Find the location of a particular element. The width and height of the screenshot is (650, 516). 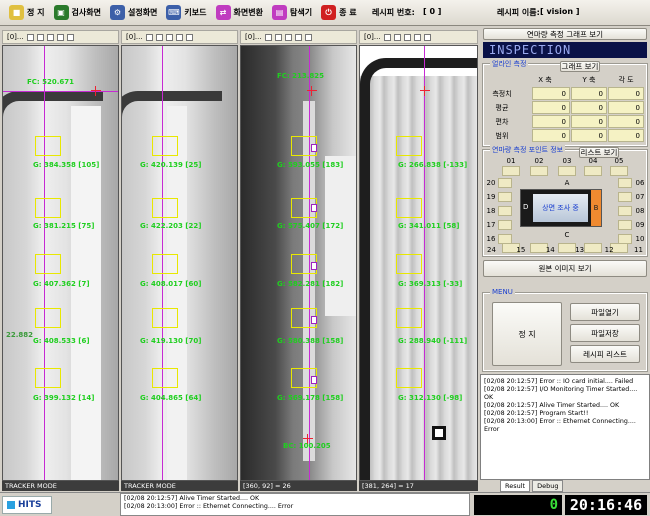

switch-screen-button: ⇄ 화면변환 is located at coordinates (239, 13).